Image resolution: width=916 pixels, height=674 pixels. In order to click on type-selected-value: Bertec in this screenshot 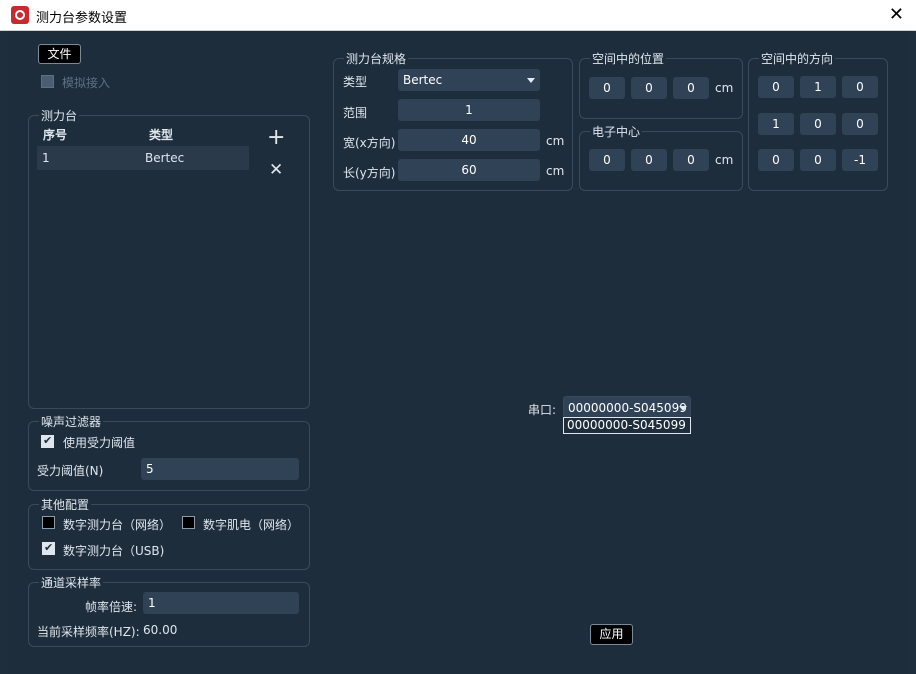, I will do `click(423, 80)`.